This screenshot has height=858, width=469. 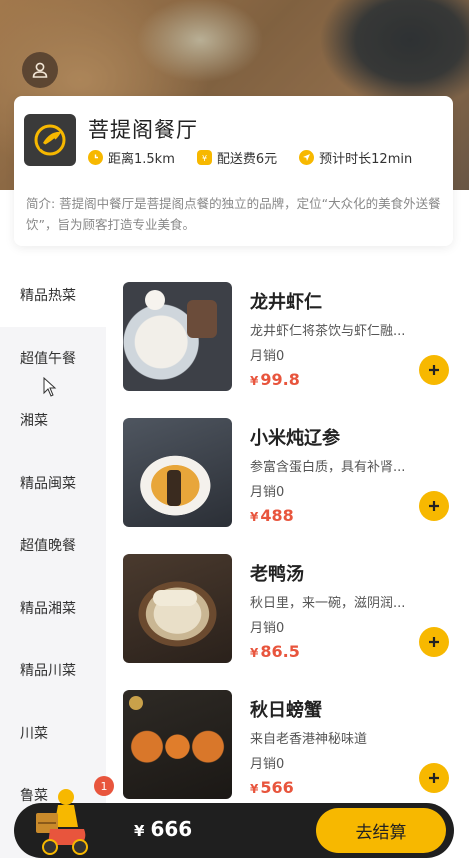 I want to click on category-label: 川菜, so click(x=34, y=733).